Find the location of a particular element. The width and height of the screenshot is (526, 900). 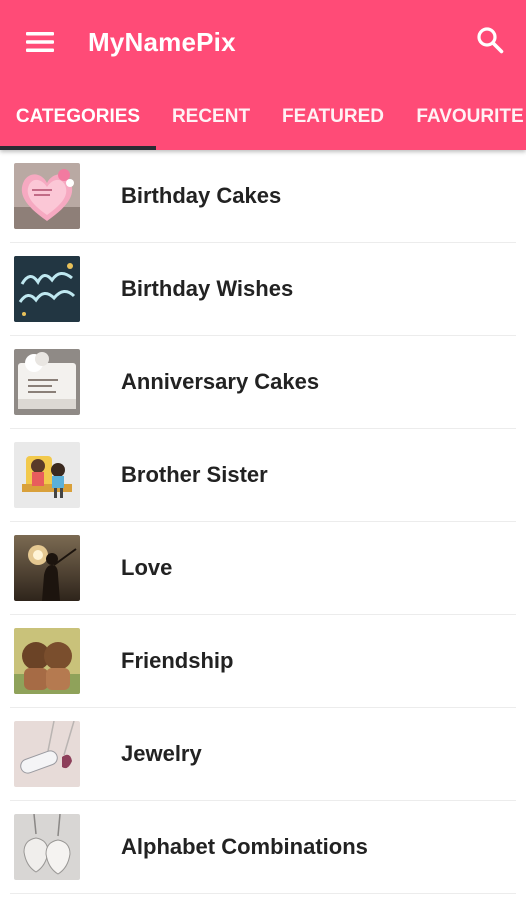

letter-charms-thumbnail is located at coordinates (47, 847).